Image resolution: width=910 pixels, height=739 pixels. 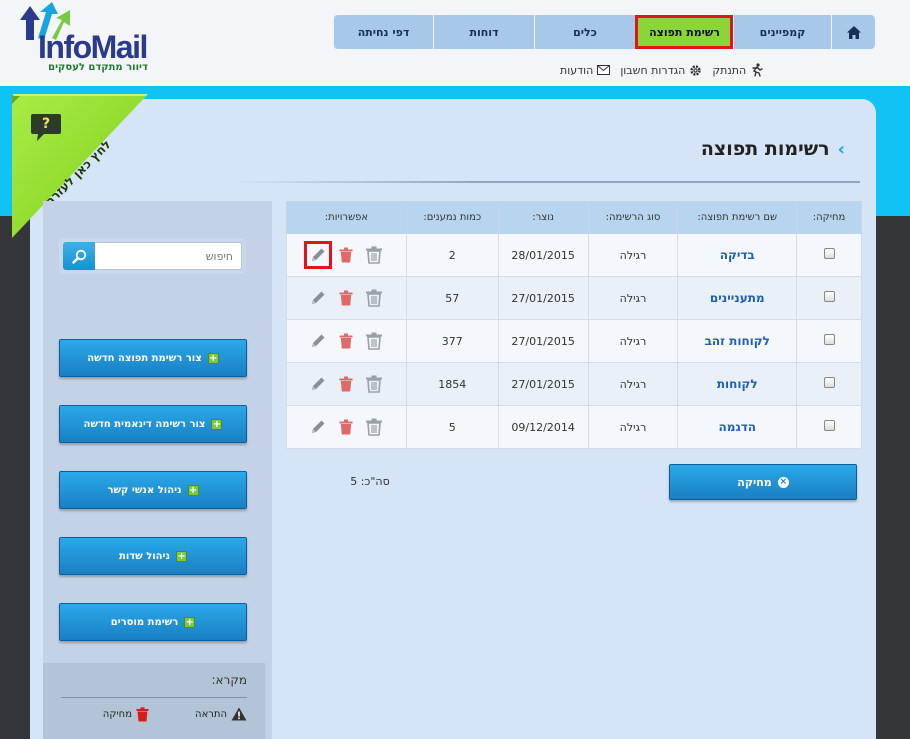 I want to click on col-header-delete: מחיקה:, so click(x=829, y=217).